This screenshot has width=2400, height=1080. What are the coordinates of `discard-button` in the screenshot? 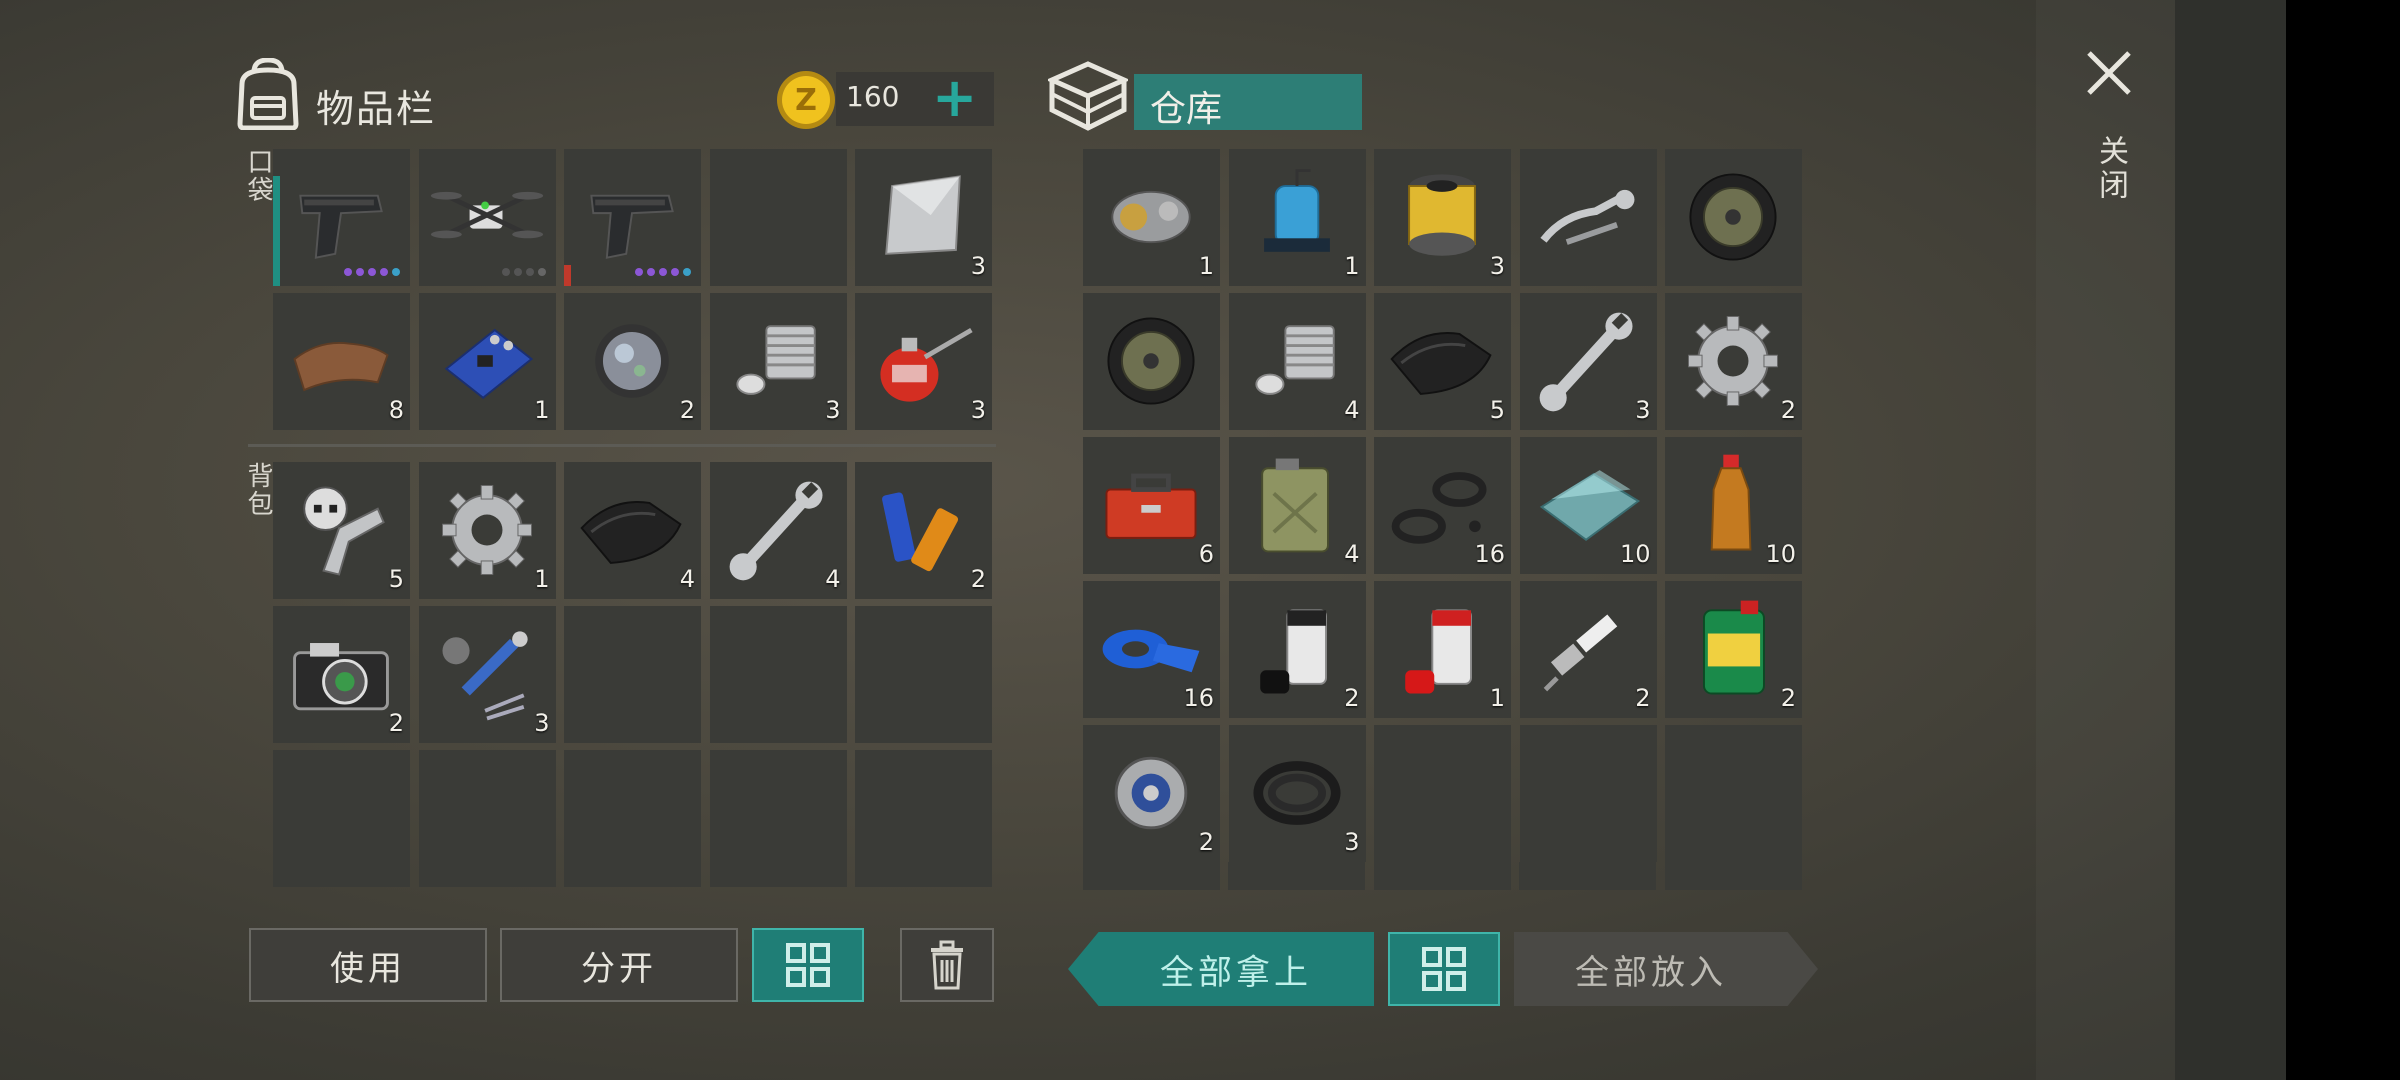 It's located at (947, 965).